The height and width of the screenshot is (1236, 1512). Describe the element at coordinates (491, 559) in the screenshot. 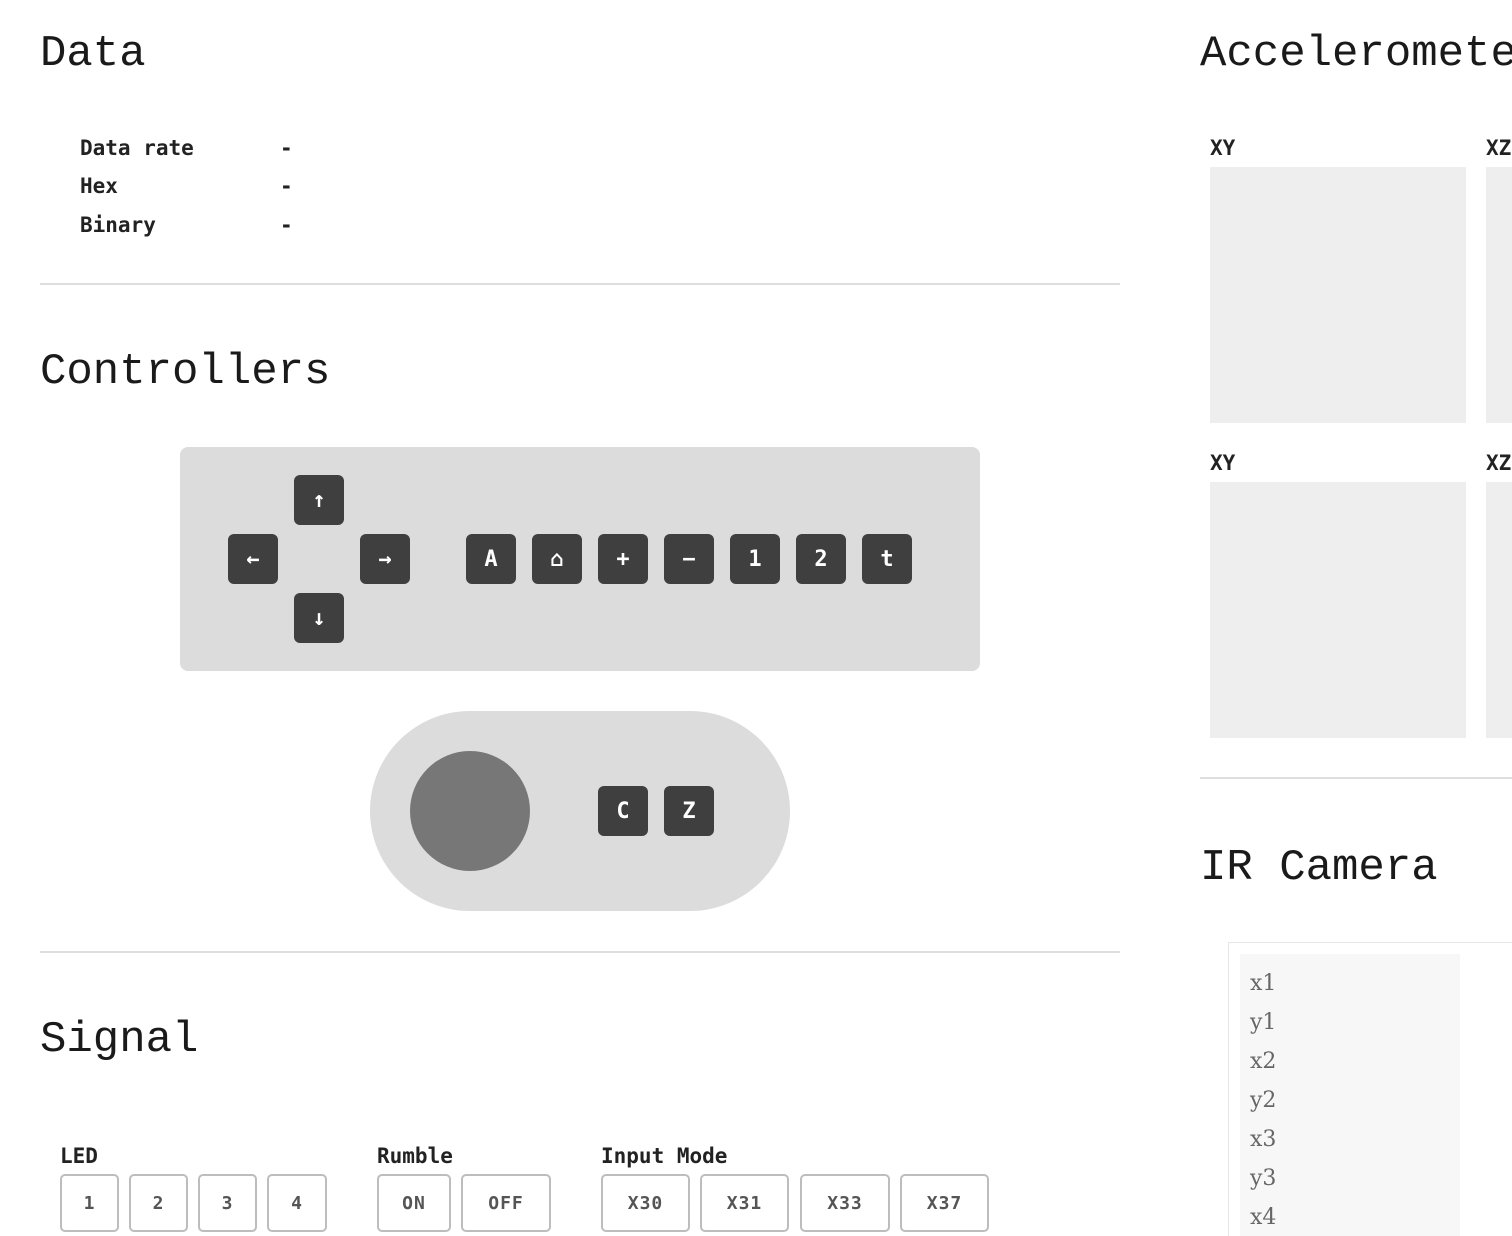

I see `a-button: A` at that location.